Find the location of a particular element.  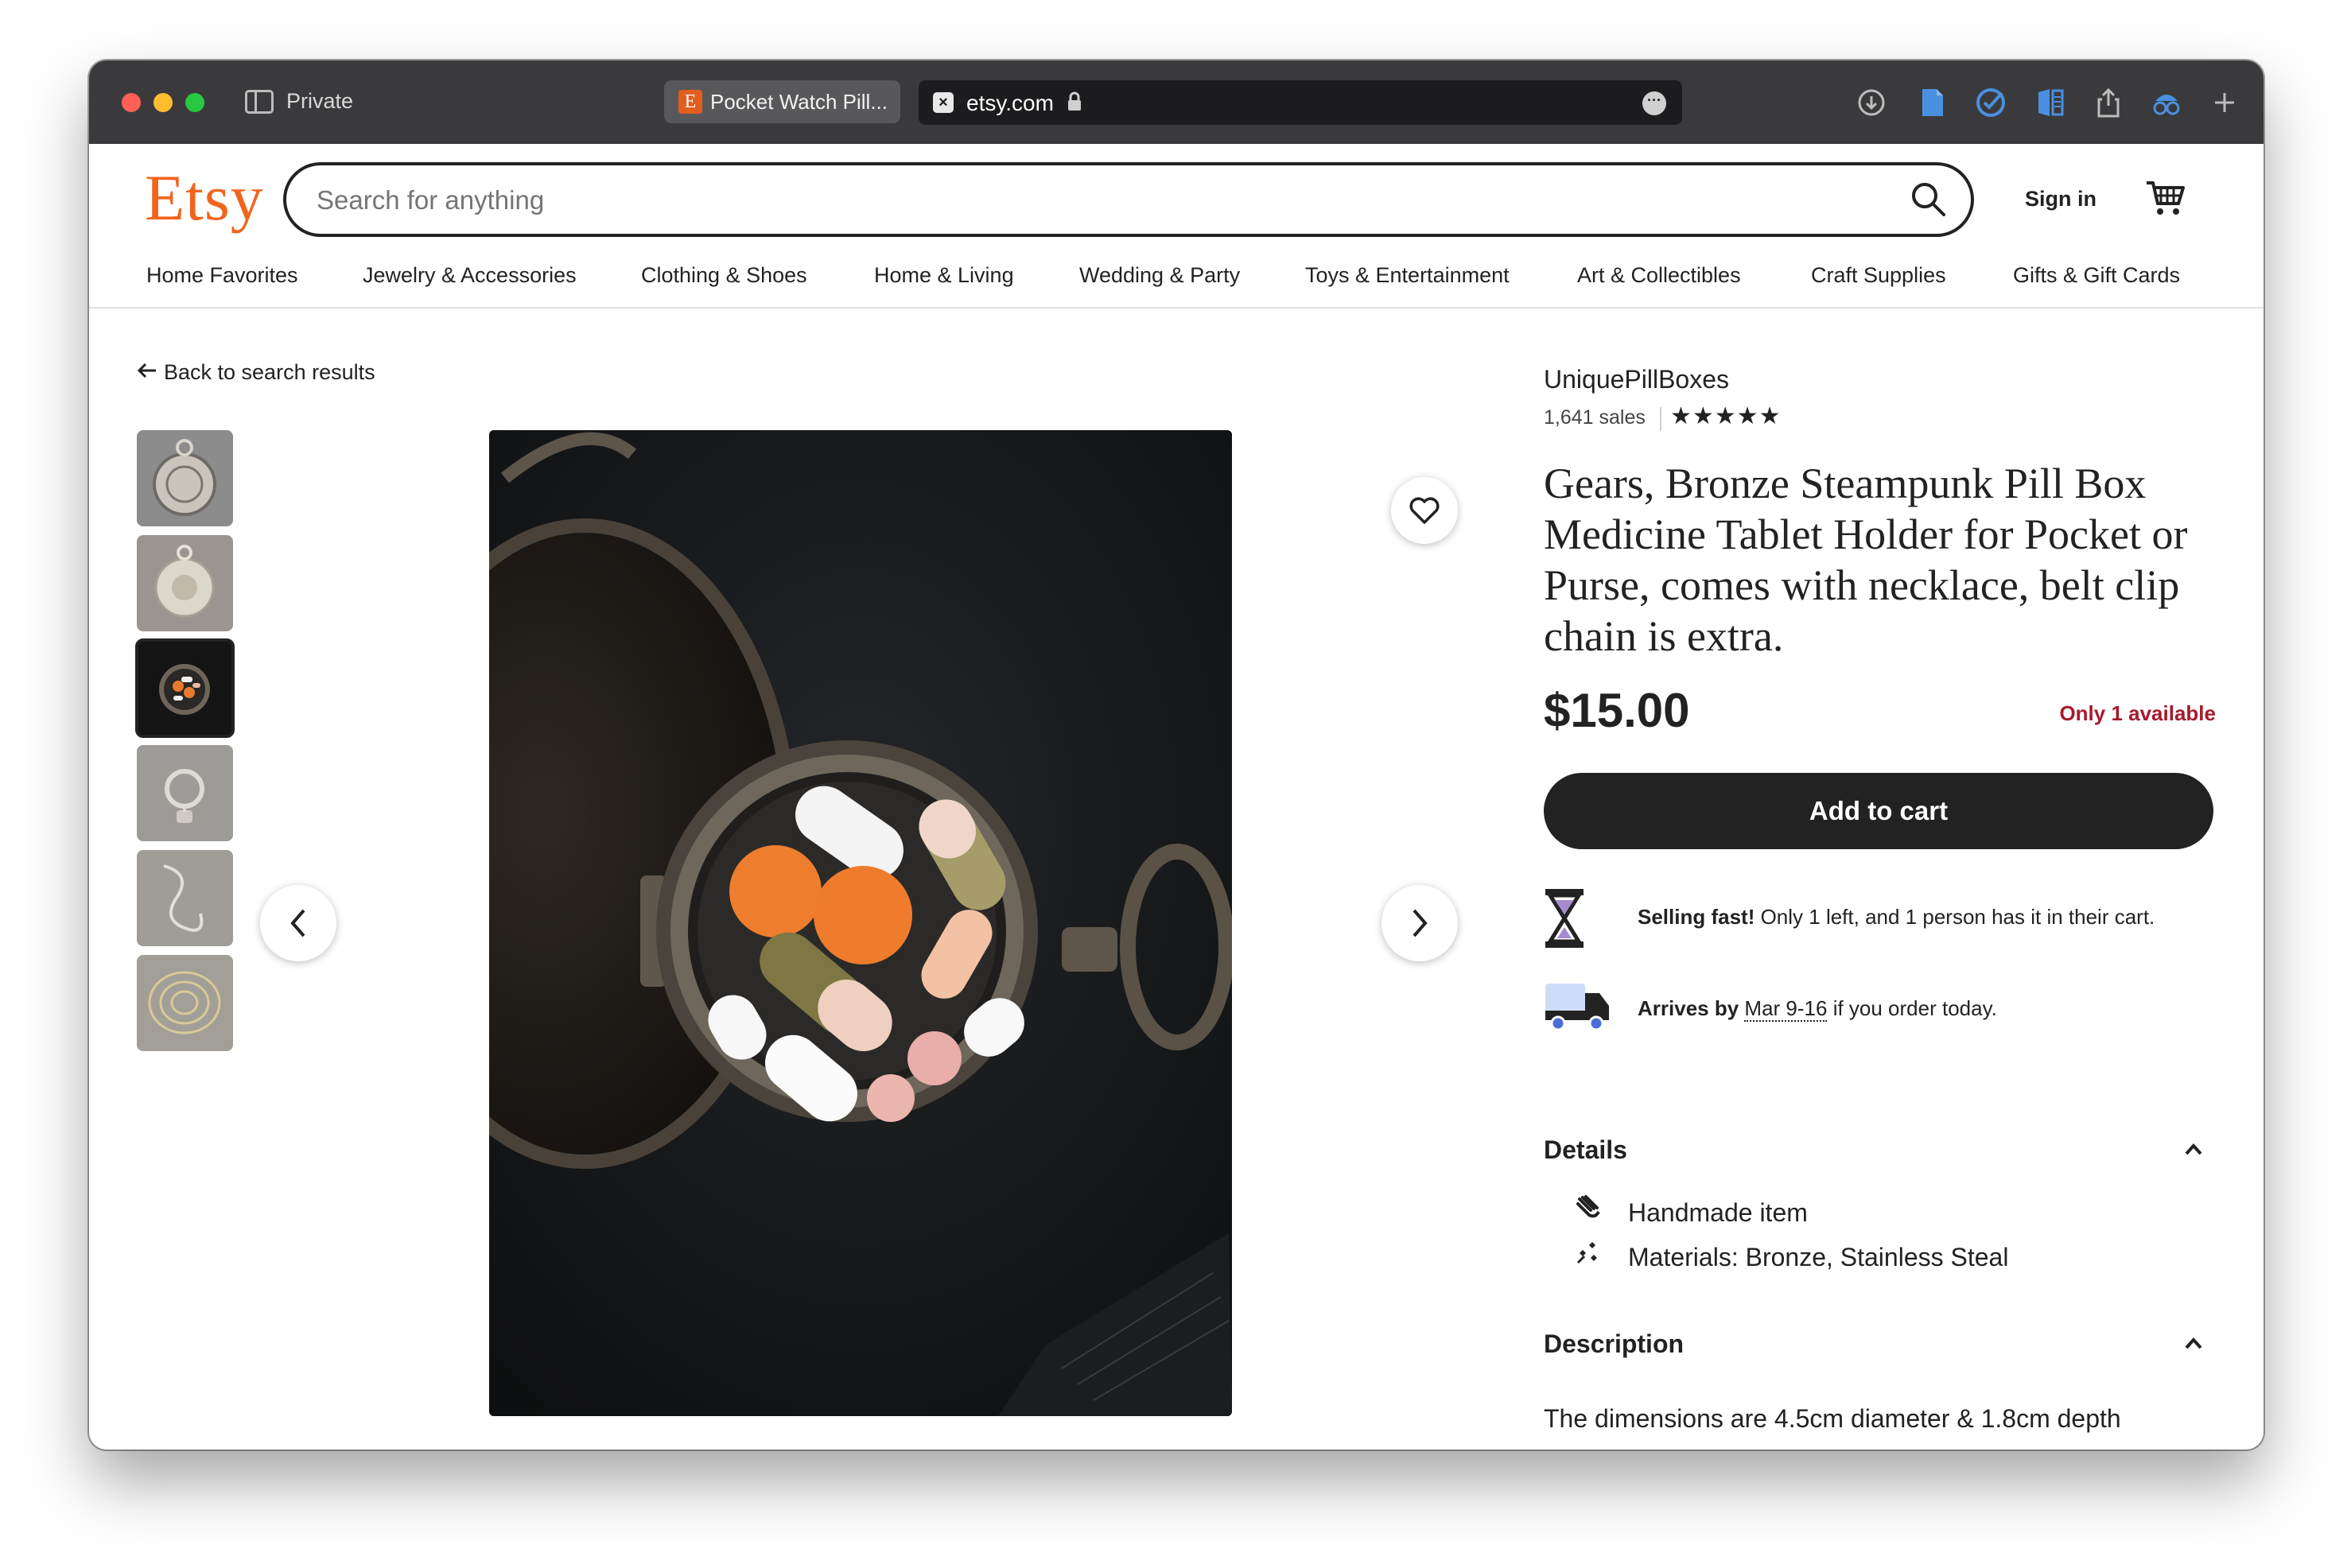

page-menu-icon: ··· is located at coordinates (1654, 103).